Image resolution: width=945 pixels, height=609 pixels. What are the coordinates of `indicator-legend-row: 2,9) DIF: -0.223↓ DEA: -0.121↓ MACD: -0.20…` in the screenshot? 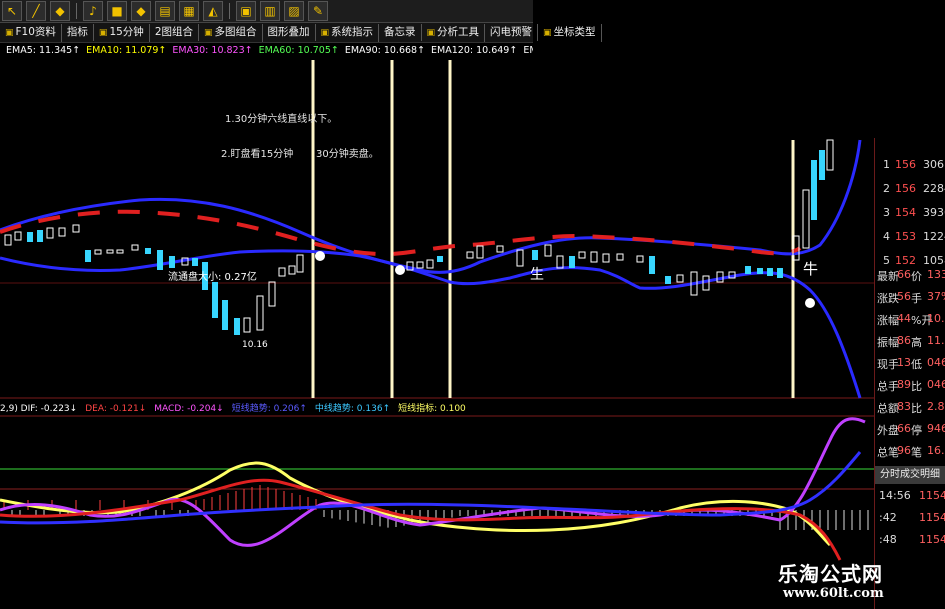 It's located at (270, 409).